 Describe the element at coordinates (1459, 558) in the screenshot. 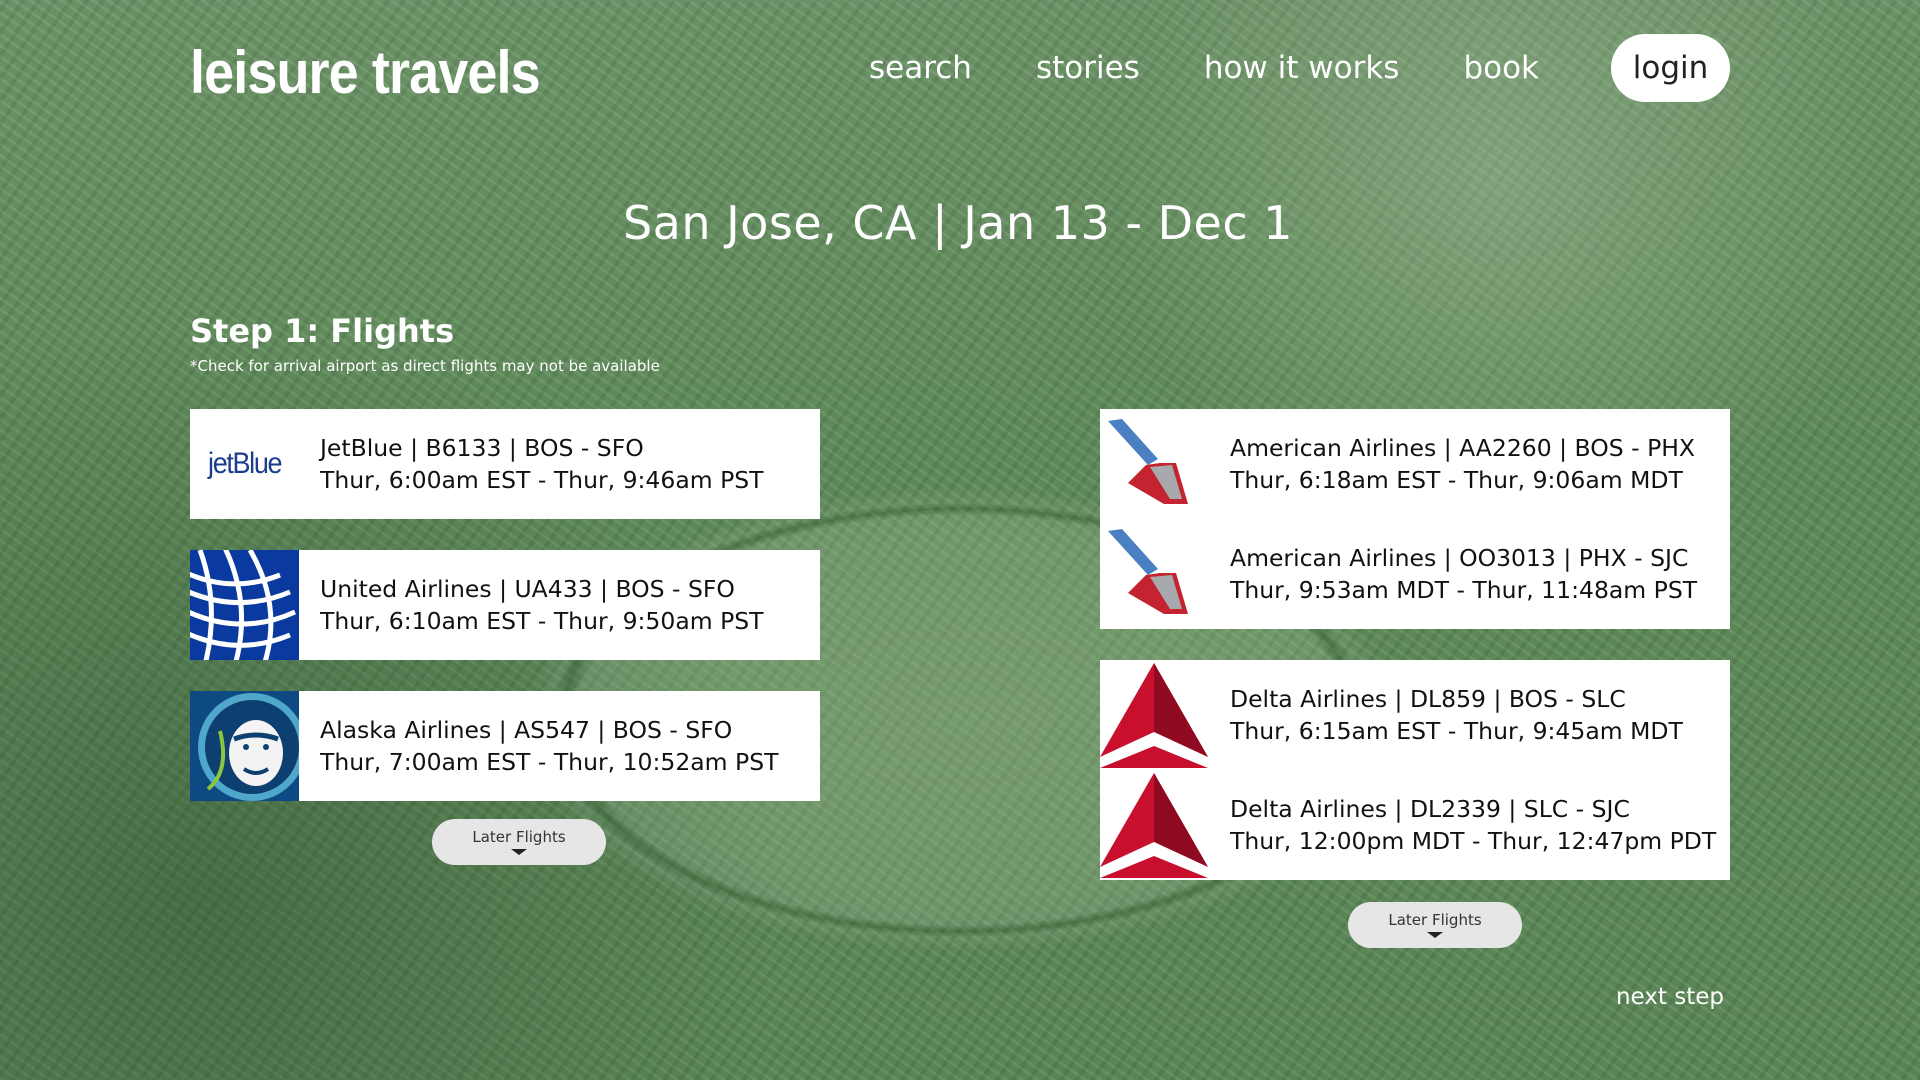

I see `flight-route: American Airlines | OO3013 | PHX - SJC` at that location.